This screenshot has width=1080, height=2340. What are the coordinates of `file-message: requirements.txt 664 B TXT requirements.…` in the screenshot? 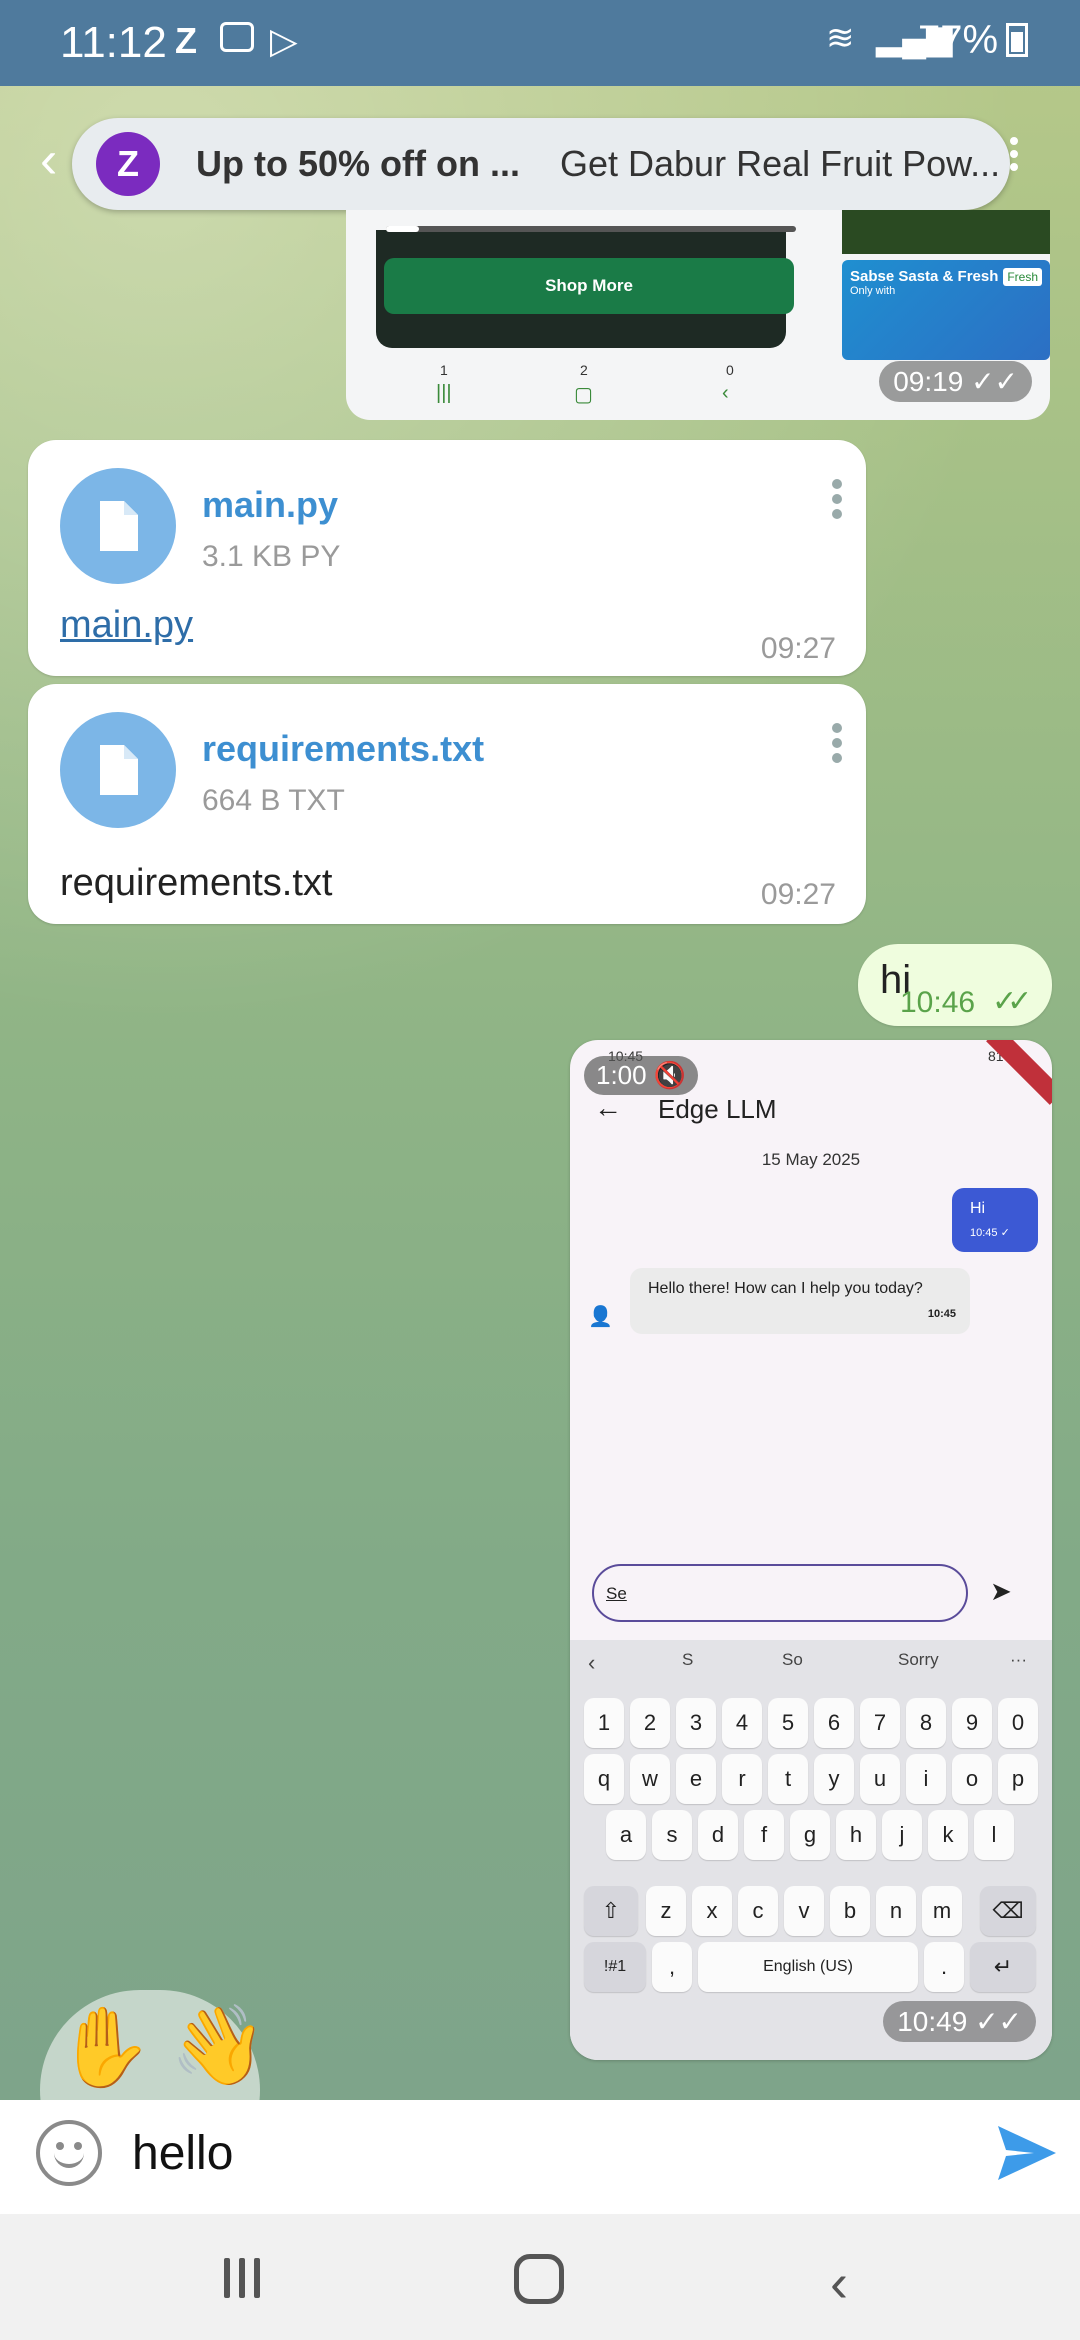 It's located at (447, 804).